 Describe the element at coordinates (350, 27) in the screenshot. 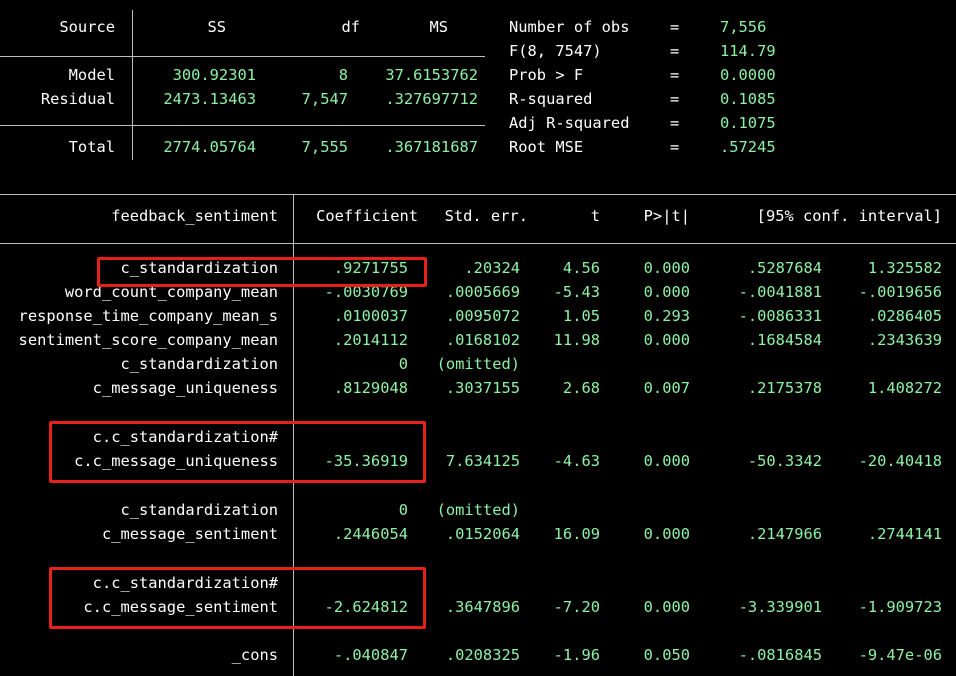

I see `anova-header-df: df` at that location.